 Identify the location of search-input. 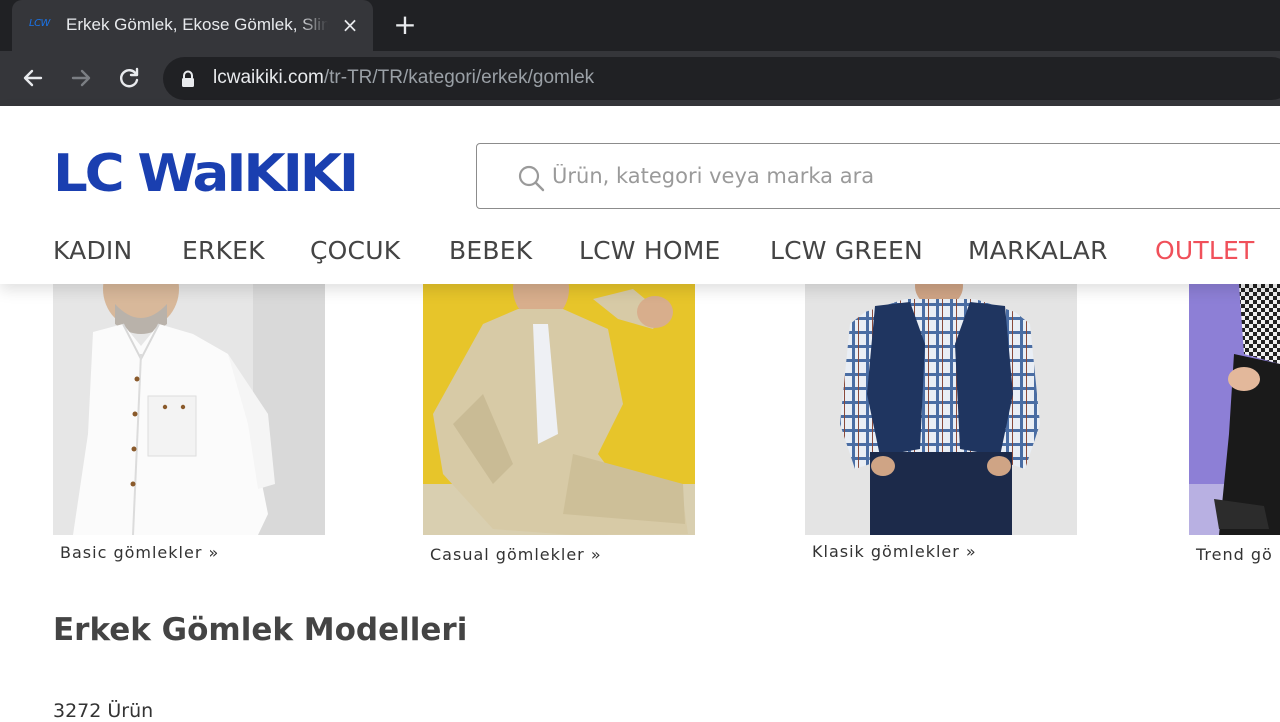
(902, 176).